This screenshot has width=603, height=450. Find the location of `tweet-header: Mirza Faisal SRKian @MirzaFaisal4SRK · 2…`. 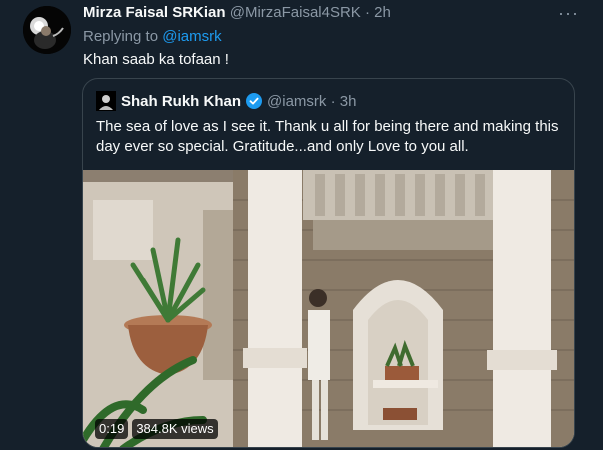

tweet-header: Mirza Faisal SRKian @MirzaFaisal4SRK · 2… is located at coordinates (237, 12).